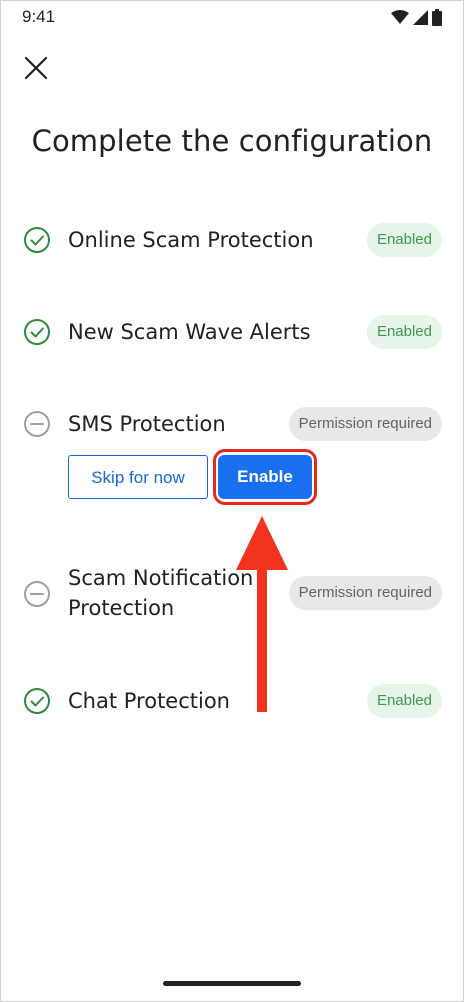 The width and height of the screenshot is (464, 1002). Describe the element at coordinates (138, 477) in the screenshot. I see `skip-for-now-button: Skip for now` at that location.